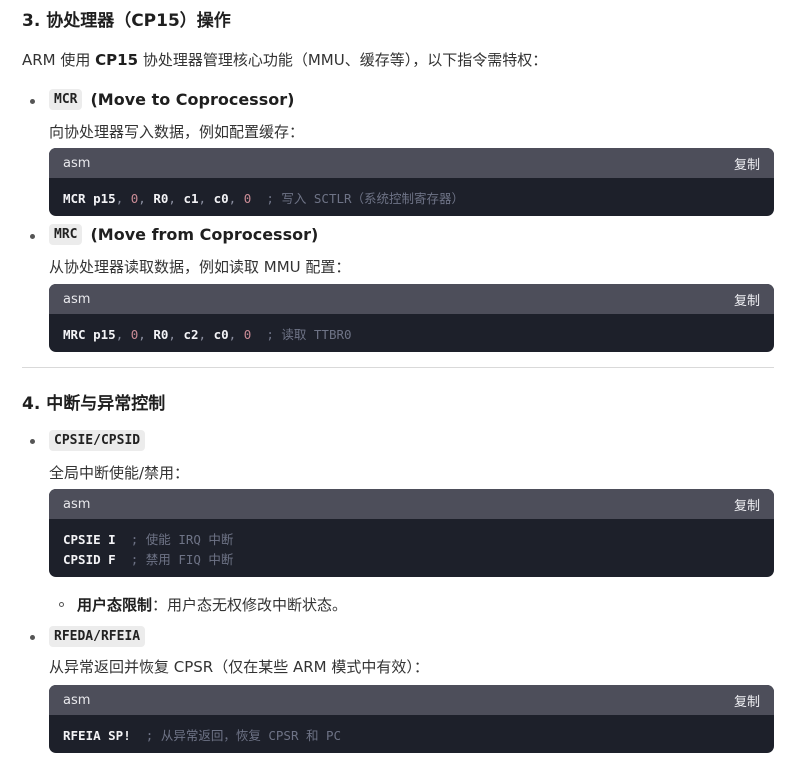 Image resolution: width=811 pixels, height=761 pixels. What do you see at coordinates (285, 60) in the screenshot?
I see `section-3-intro: ARM 使用 CP15 协处理器管理核心功能（MMU、缓存等），以下指令需特权：` at bounding box center [285, 60].